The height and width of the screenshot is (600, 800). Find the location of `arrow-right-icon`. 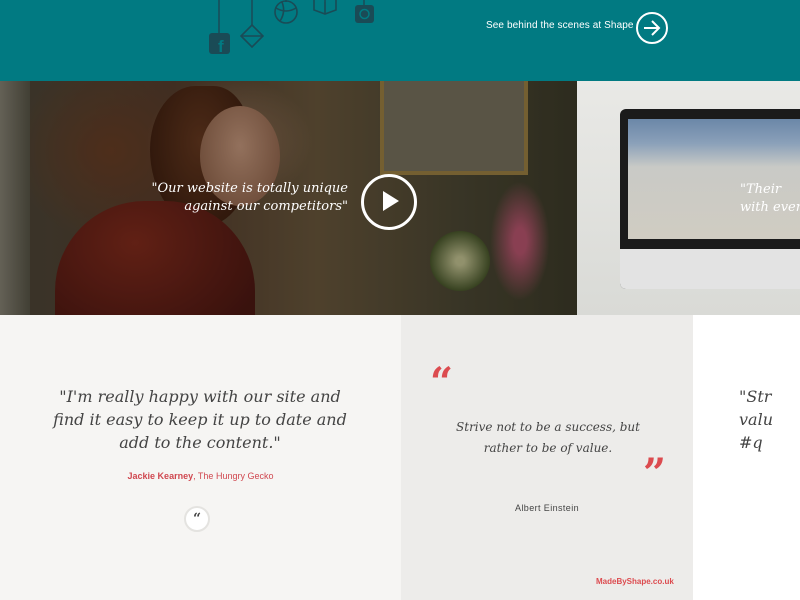

arrow-right-icon is located at coordinates (652, 28).